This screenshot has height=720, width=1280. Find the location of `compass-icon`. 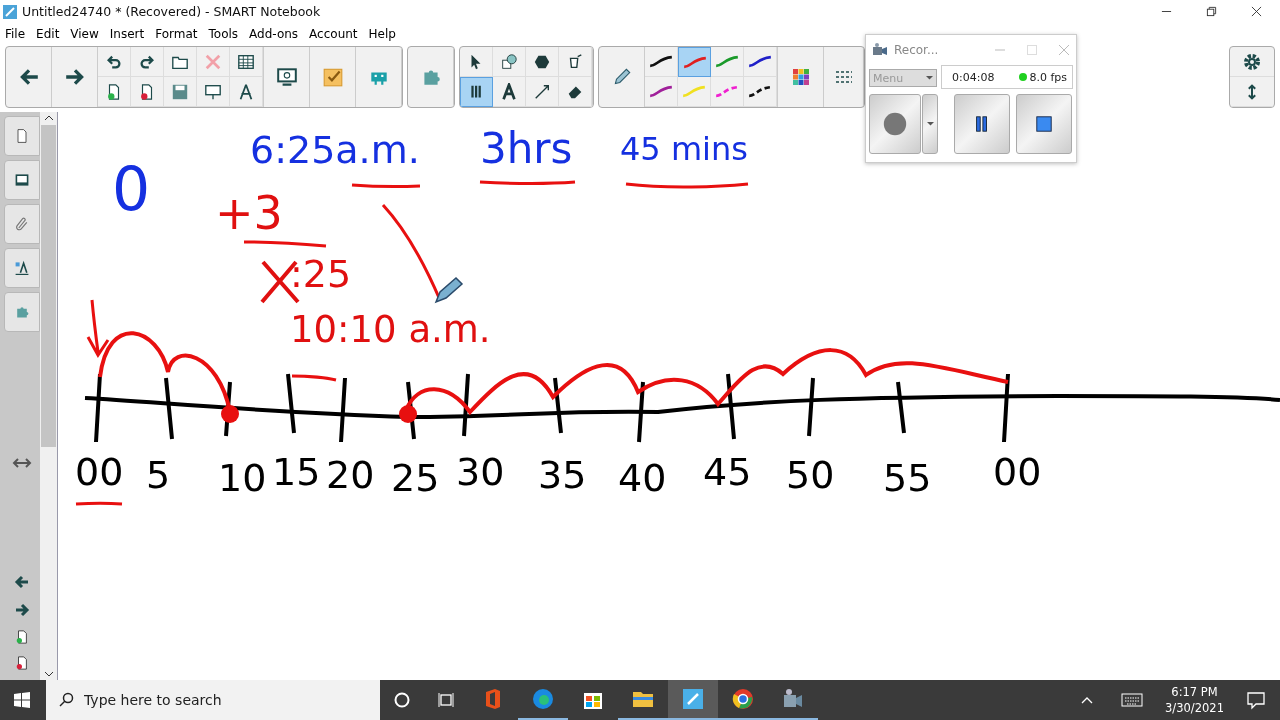

compass-icon is located at coordinates (246, 91).